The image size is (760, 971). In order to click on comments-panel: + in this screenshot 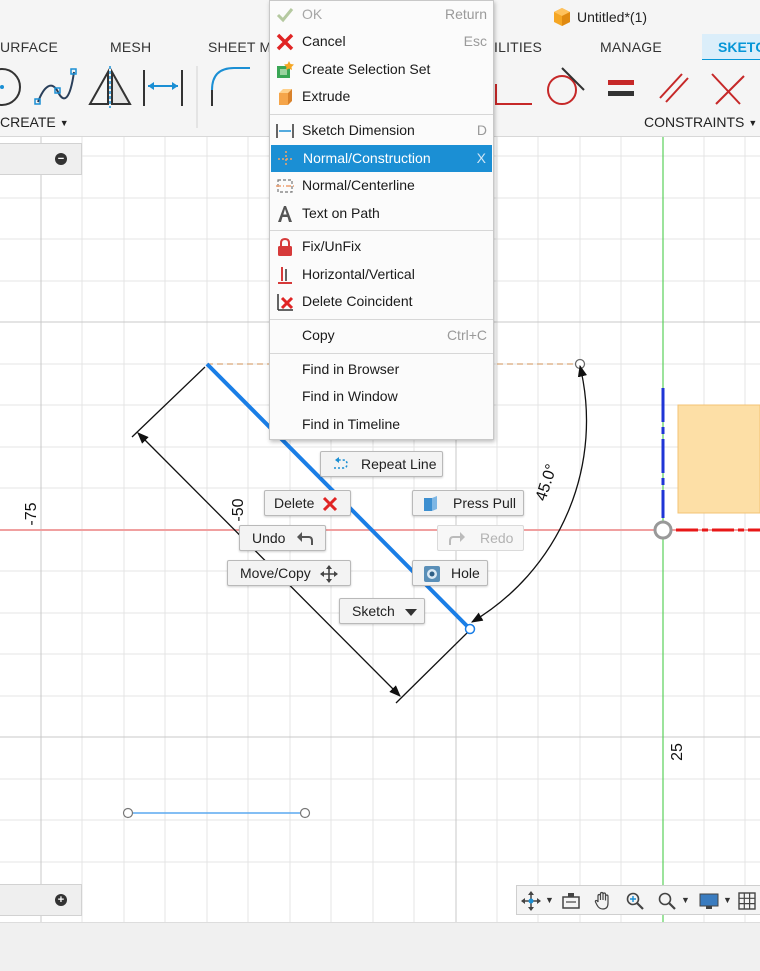, I will do `click(41, 900)`.